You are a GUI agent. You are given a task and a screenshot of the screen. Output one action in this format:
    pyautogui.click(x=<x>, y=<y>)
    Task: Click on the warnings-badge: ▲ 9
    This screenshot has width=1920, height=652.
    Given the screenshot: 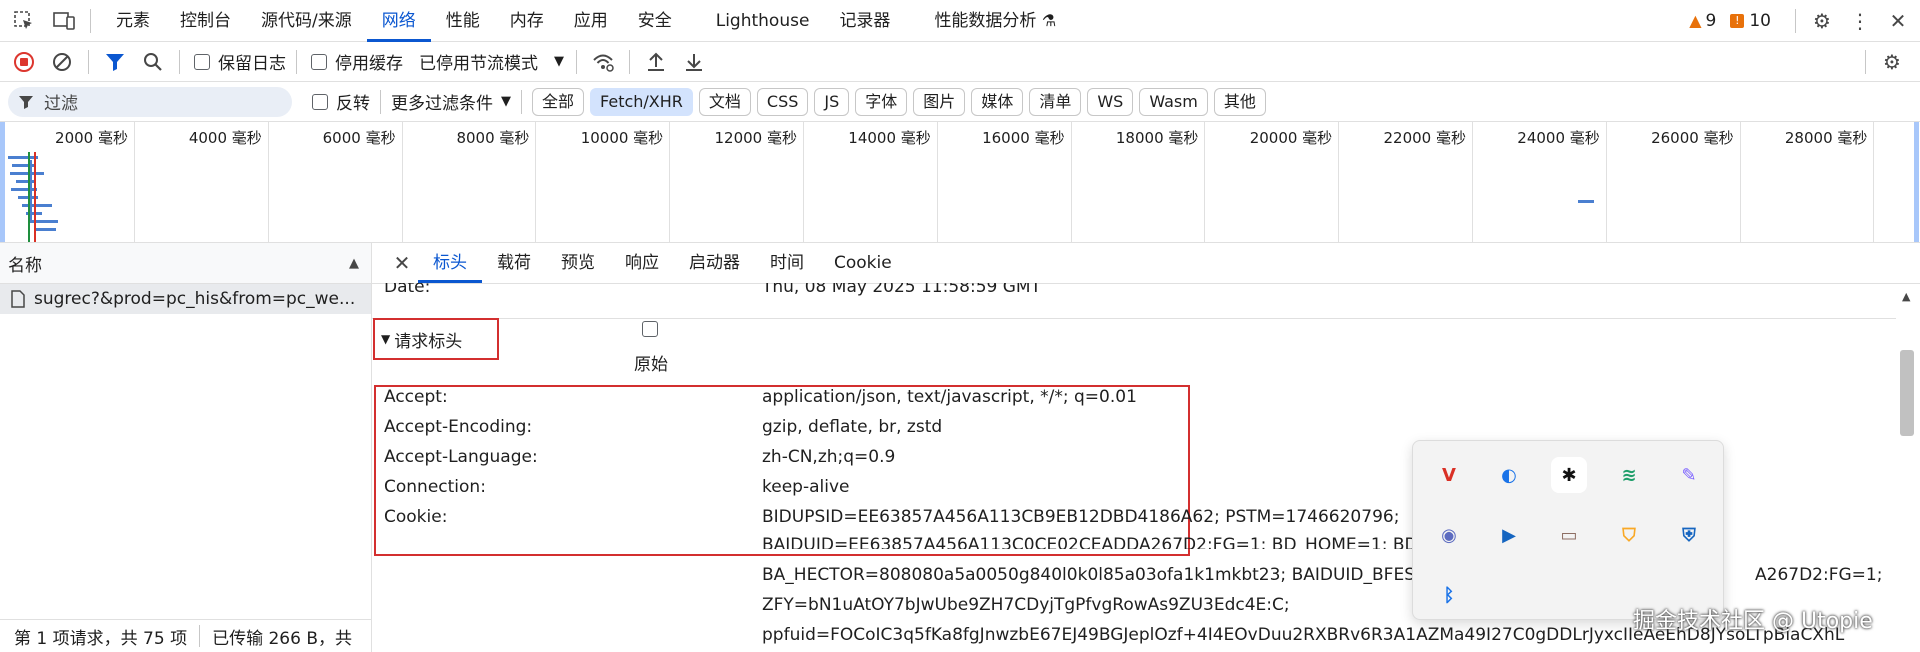 What is the action you would take?
    pyautogui.click(x=1702, y=21)
    